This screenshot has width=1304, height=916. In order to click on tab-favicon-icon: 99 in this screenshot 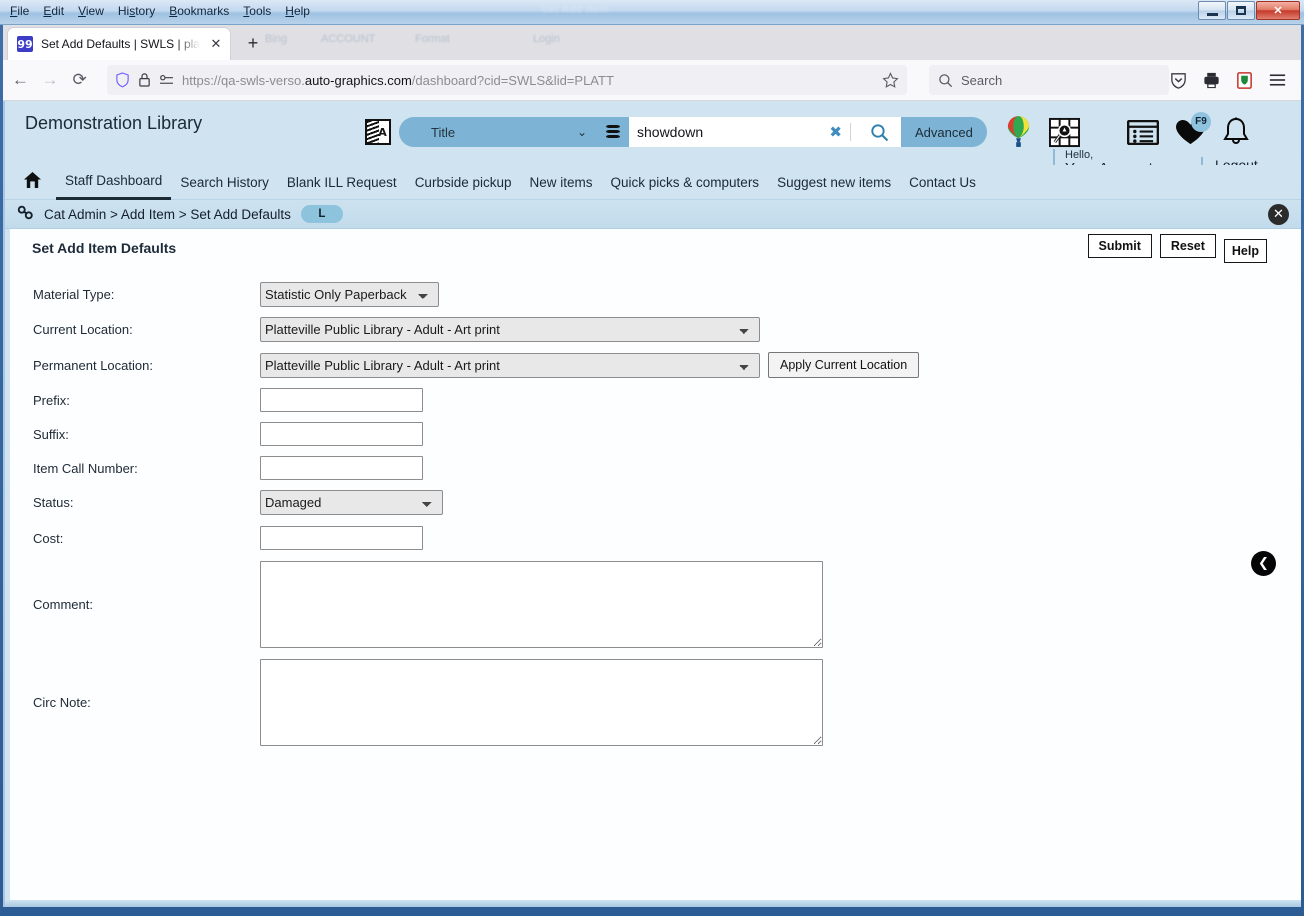, I will do `click(25, 44)`.